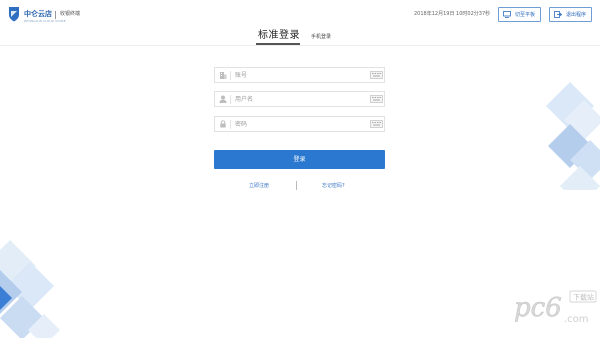 Image resolution: width=600 pixels, height=338 pixels. I want to click on decorative-diamonds-right, so click(573, 136).